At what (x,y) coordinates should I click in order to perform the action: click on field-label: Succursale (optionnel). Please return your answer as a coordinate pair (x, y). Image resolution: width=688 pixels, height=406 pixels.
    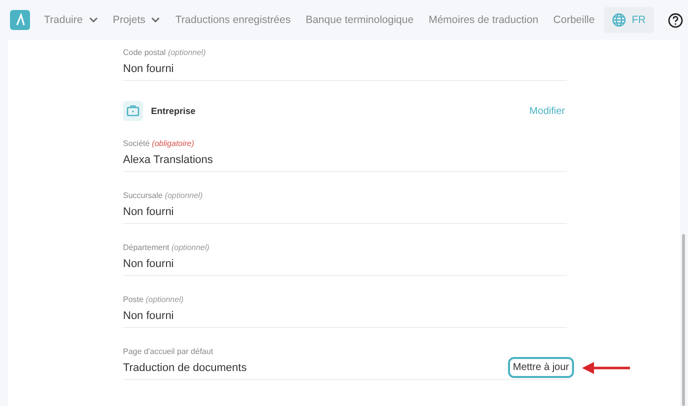
    Looking at the image, I should click on (163, 195).